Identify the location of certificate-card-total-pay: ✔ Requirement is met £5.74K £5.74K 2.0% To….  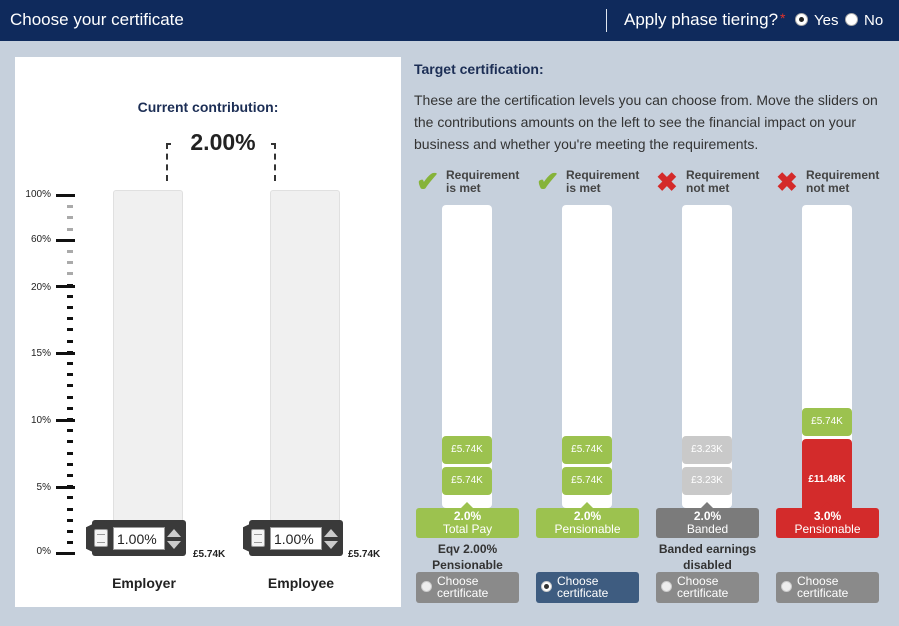
(471, 388).